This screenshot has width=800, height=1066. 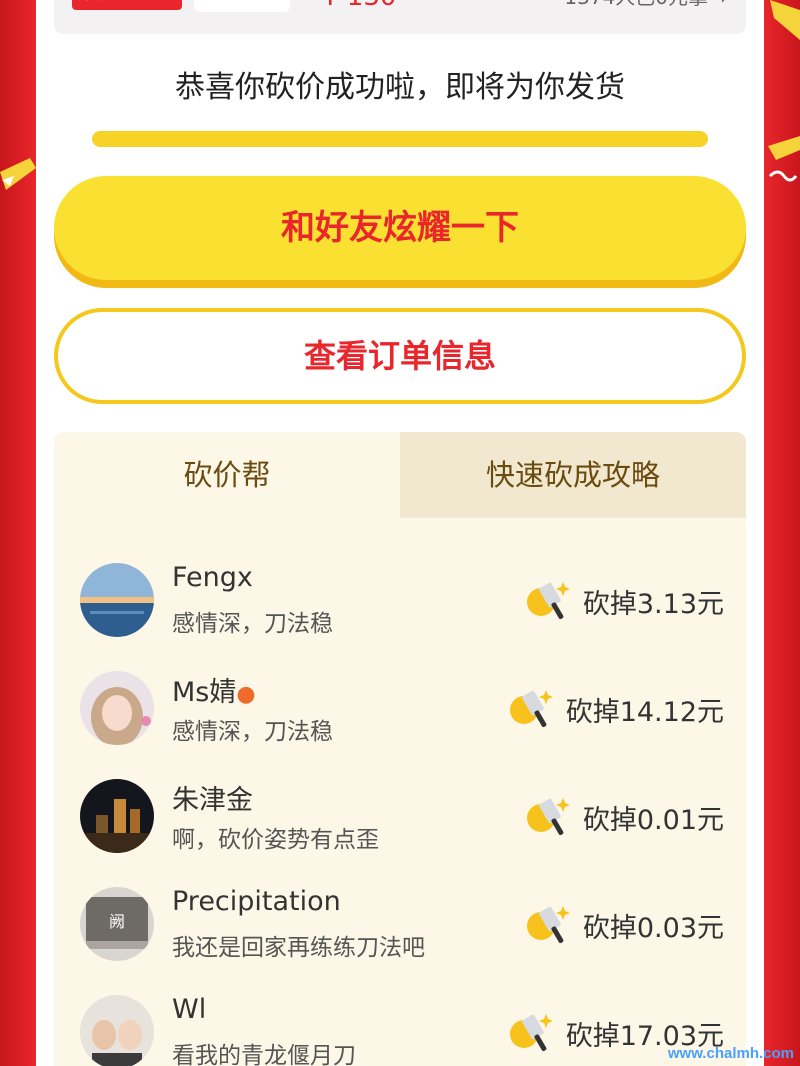 I want to click on avatar: 阙, so click(x=117, y=924).